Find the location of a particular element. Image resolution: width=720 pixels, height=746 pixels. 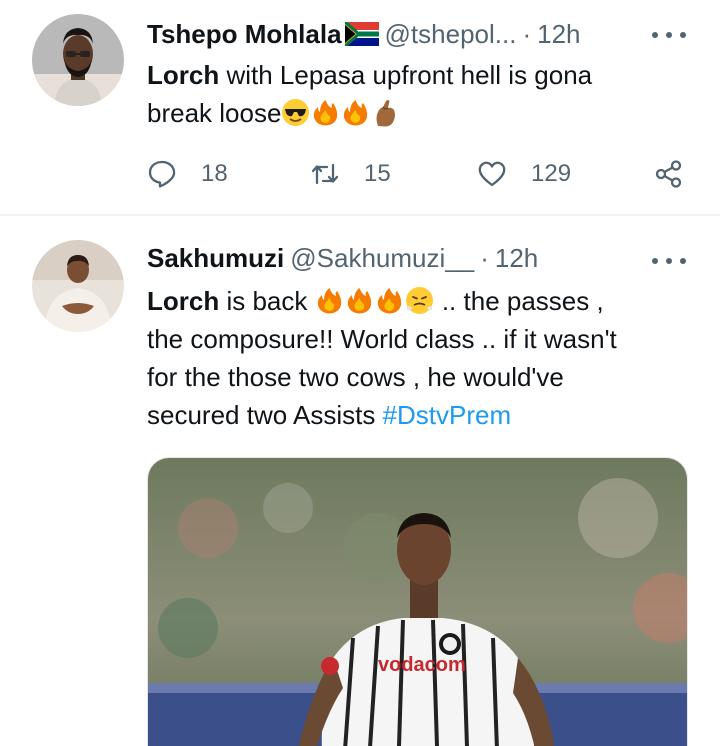

author-name: Sakhumuzi is located at coordinates (215, 258).